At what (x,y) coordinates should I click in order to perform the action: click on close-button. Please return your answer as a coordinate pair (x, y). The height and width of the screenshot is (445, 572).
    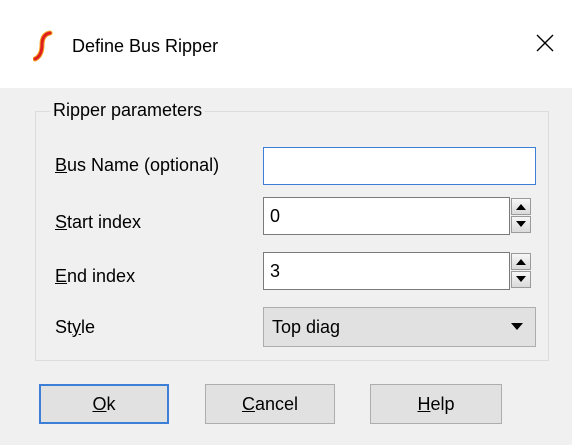
    Looking at the image, I should click on (543, 44).